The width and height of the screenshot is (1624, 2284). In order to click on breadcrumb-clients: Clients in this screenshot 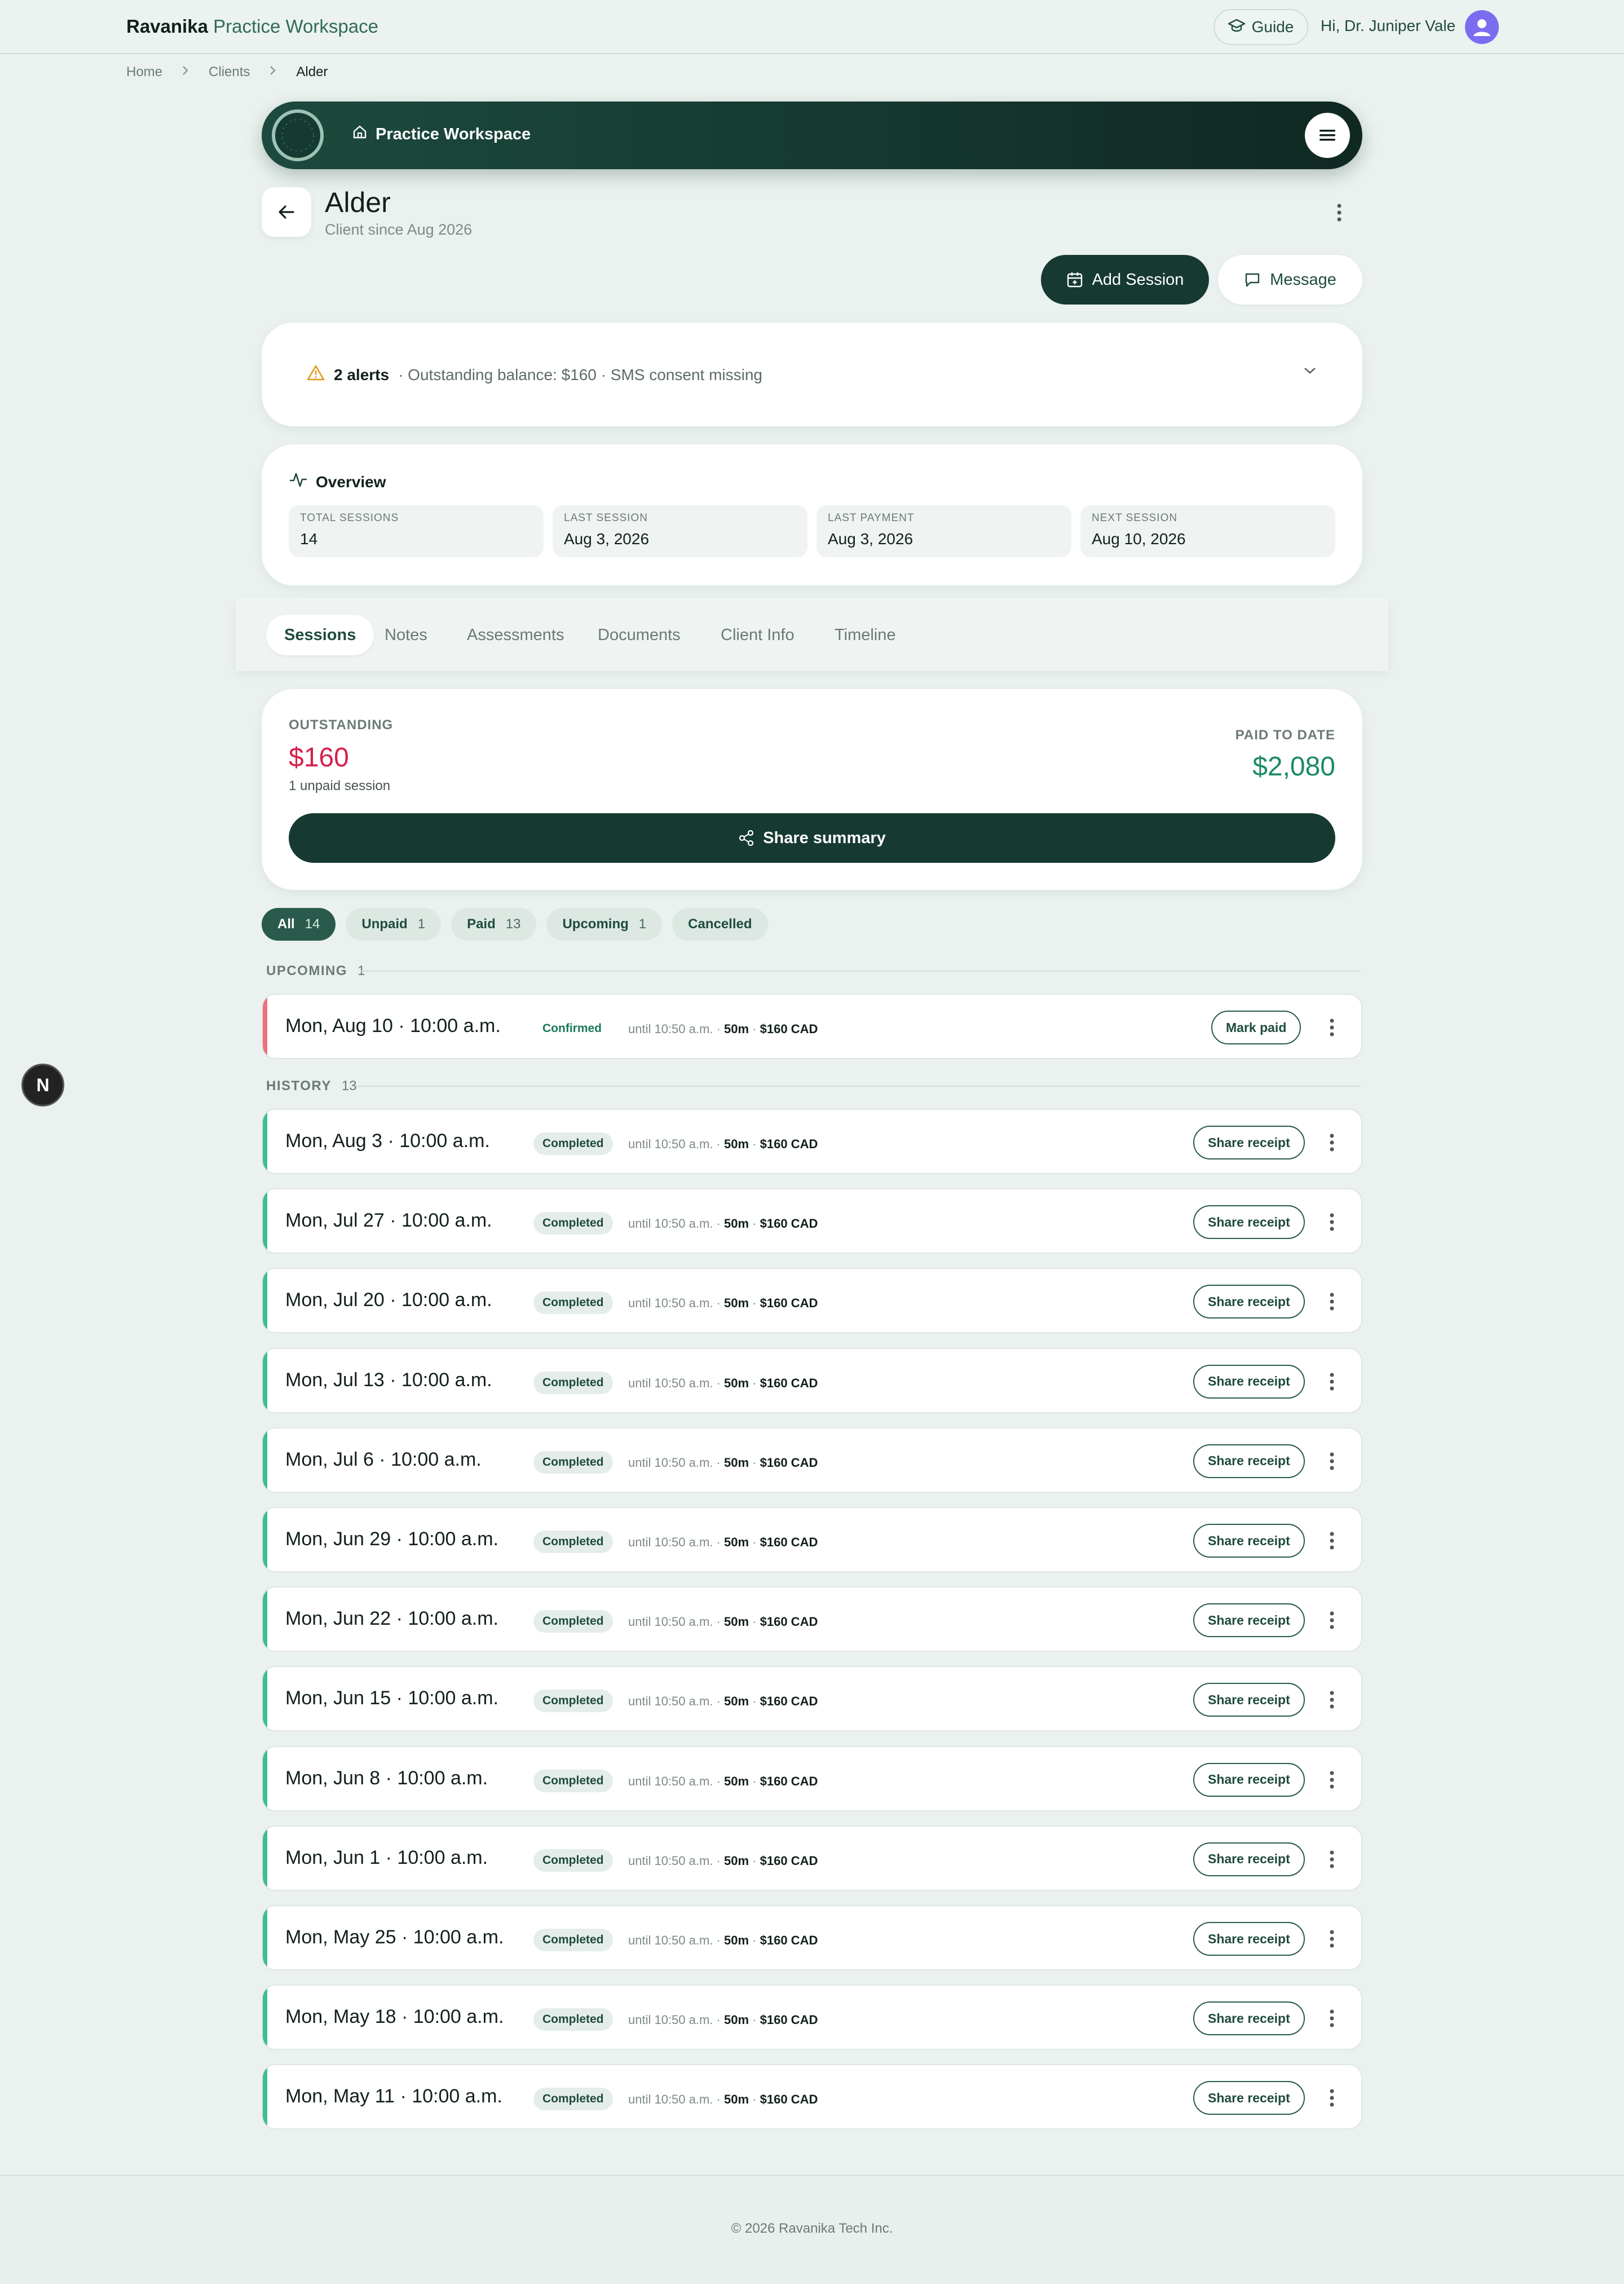, I will do `click(229, 72)`.